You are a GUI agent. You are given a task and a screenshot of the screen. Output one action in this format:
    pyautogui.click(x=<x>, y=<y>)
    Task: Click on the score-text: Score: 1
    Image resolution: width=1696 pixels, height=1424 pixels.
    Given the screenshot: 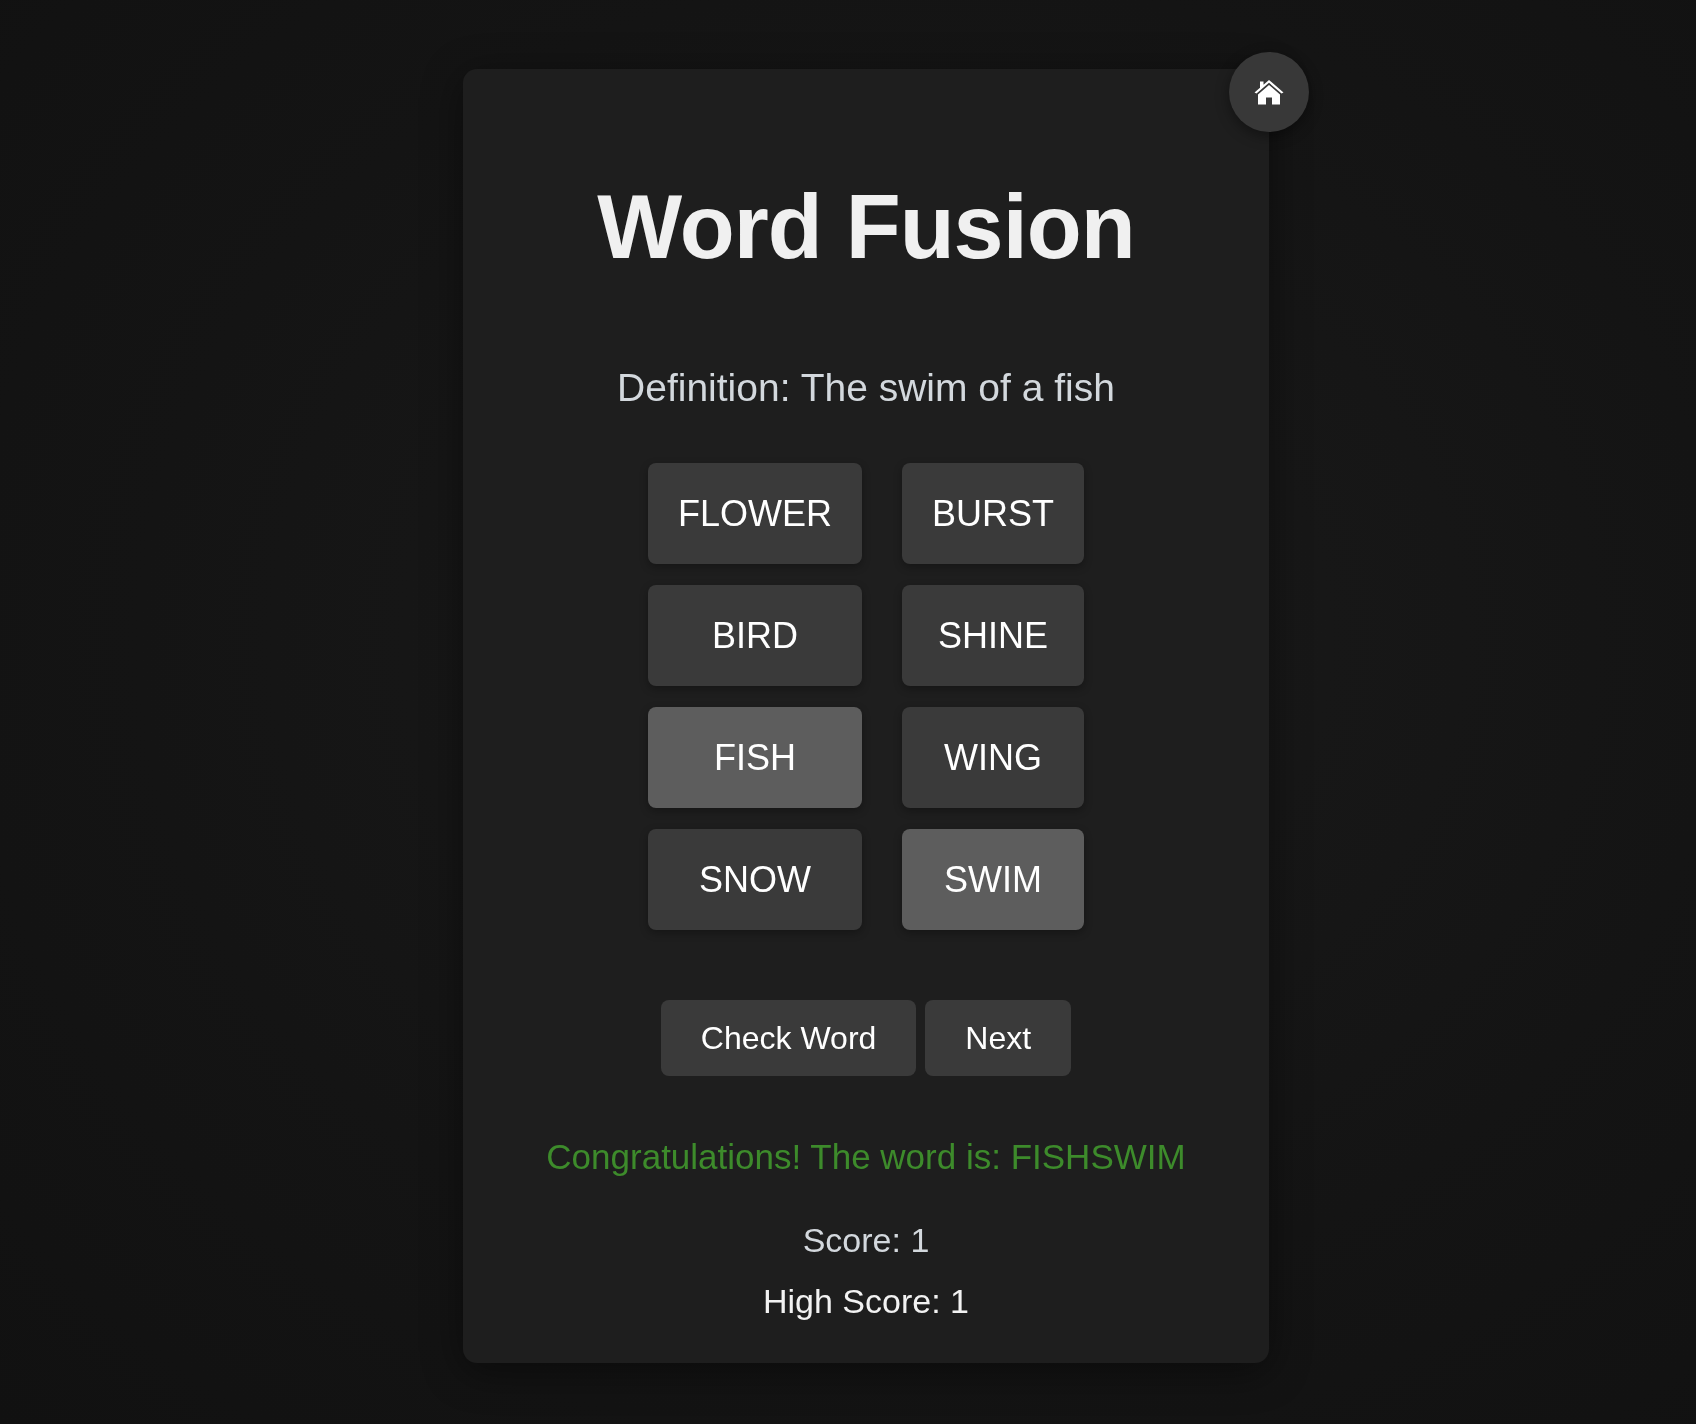 What is the action you would take?
    pyautogui.click(x=866, y=1240)
    